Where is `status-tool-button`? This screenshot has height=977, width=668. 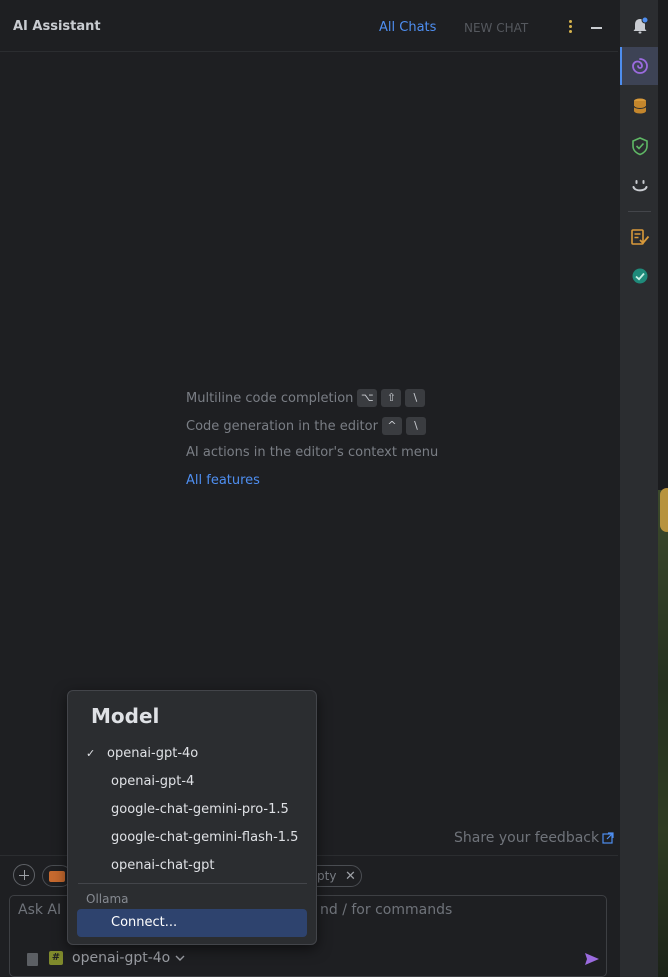
status-tool-button is located at coordinates (639, 276).